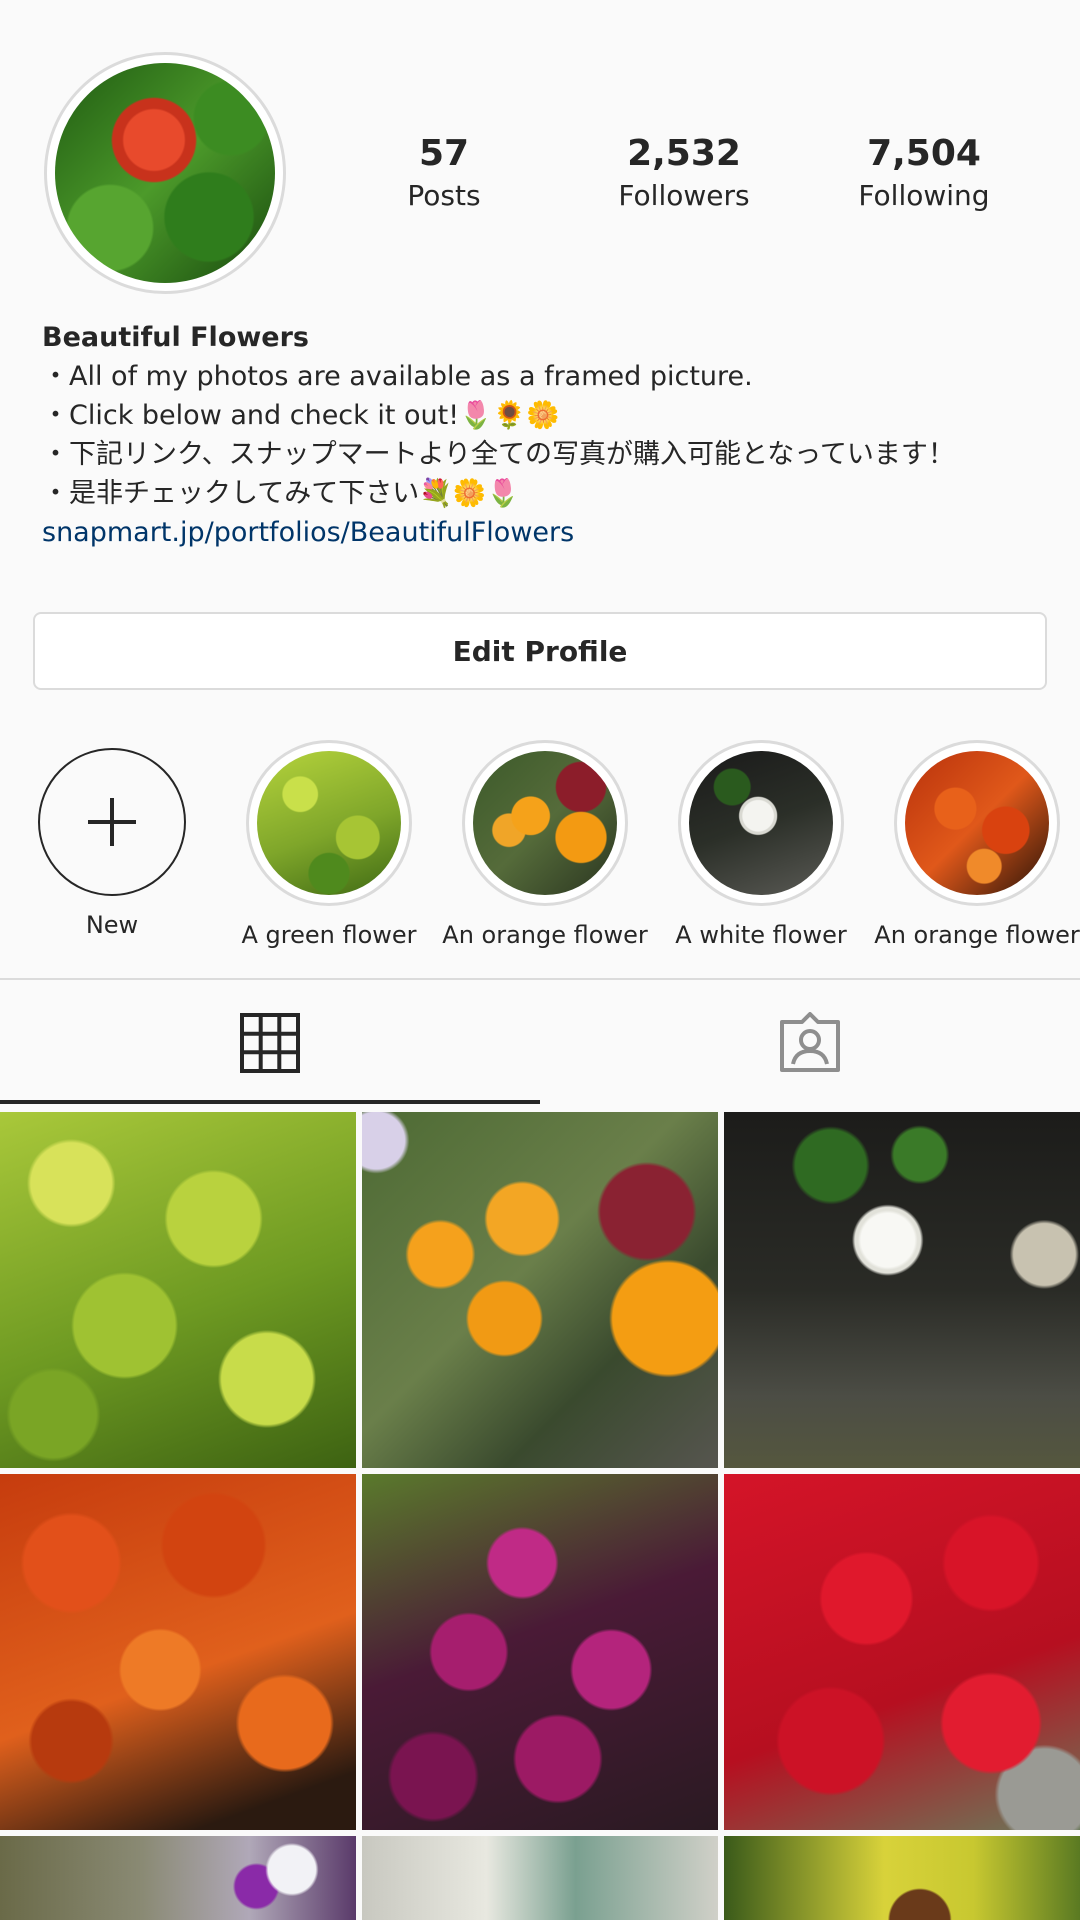 This screenshot has height=1920, width=1080. What do you see at coordinates (301, 415) in the screenshot?
I see `bio-line: ・Click below and check it out!🌷🌻🌼` at bounding box center [301, 415].